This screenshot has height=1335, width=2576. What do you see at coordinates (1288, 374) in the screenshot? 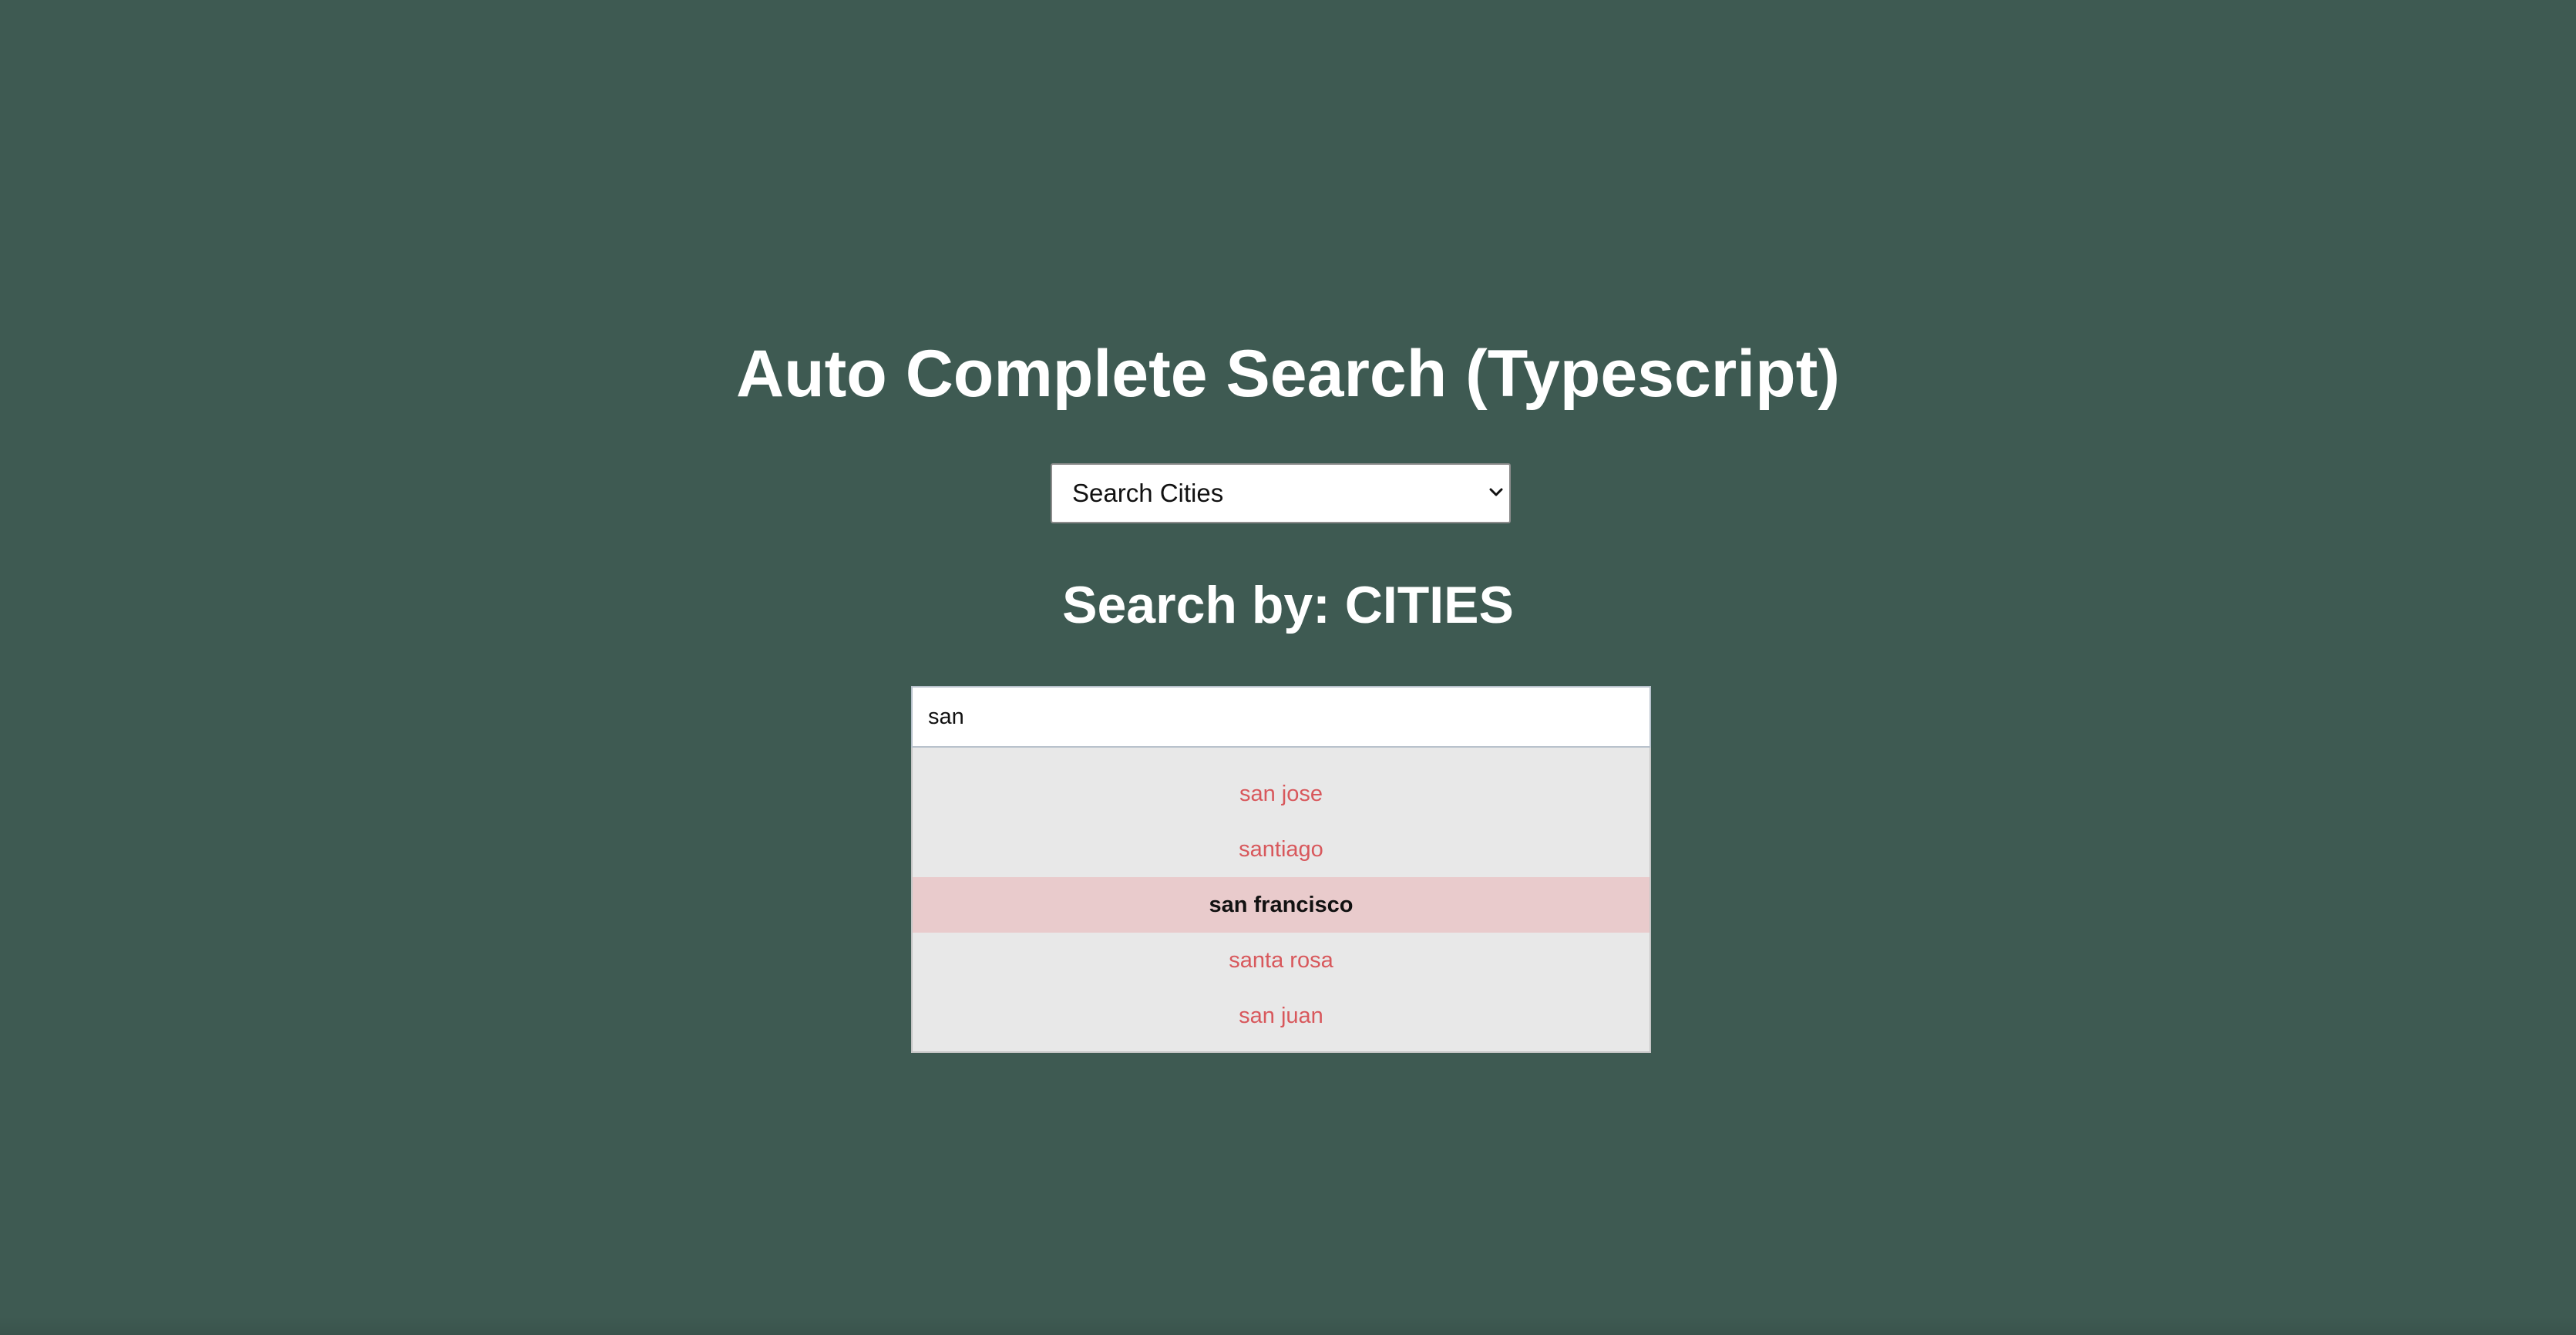
I see `page-title: Auto Complete Search (Typescript)` at bounding box center [1288, 374].